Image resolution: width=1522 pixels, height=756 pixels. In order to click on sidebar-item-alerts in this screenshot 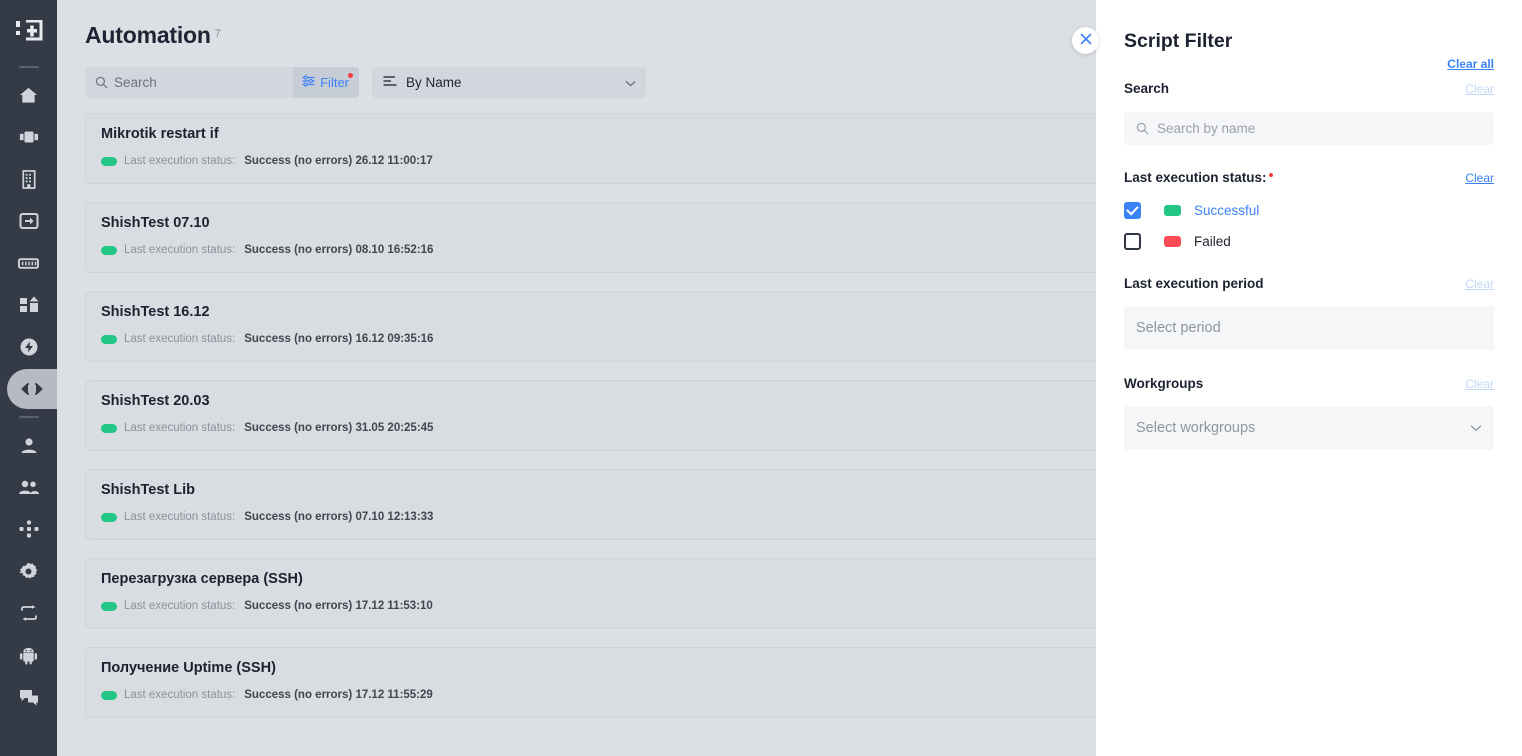, I will do `click(29, 347)`.